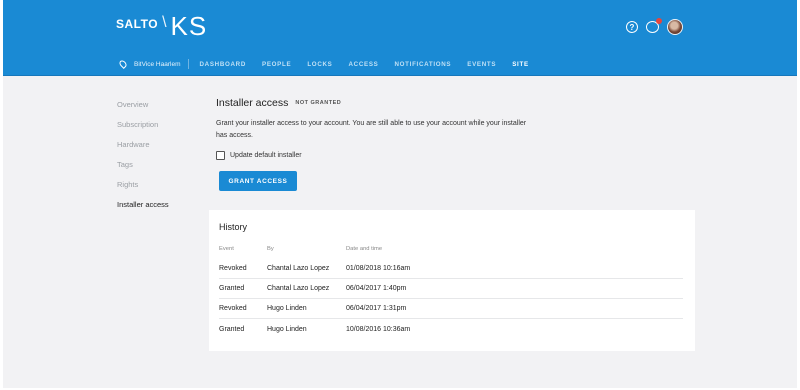 Image resolution: width=800 pixels, height=390 pixels. Describe the element at coordinates (226, 249) in the screenshot. I see `column-header-event: Event` at that location.